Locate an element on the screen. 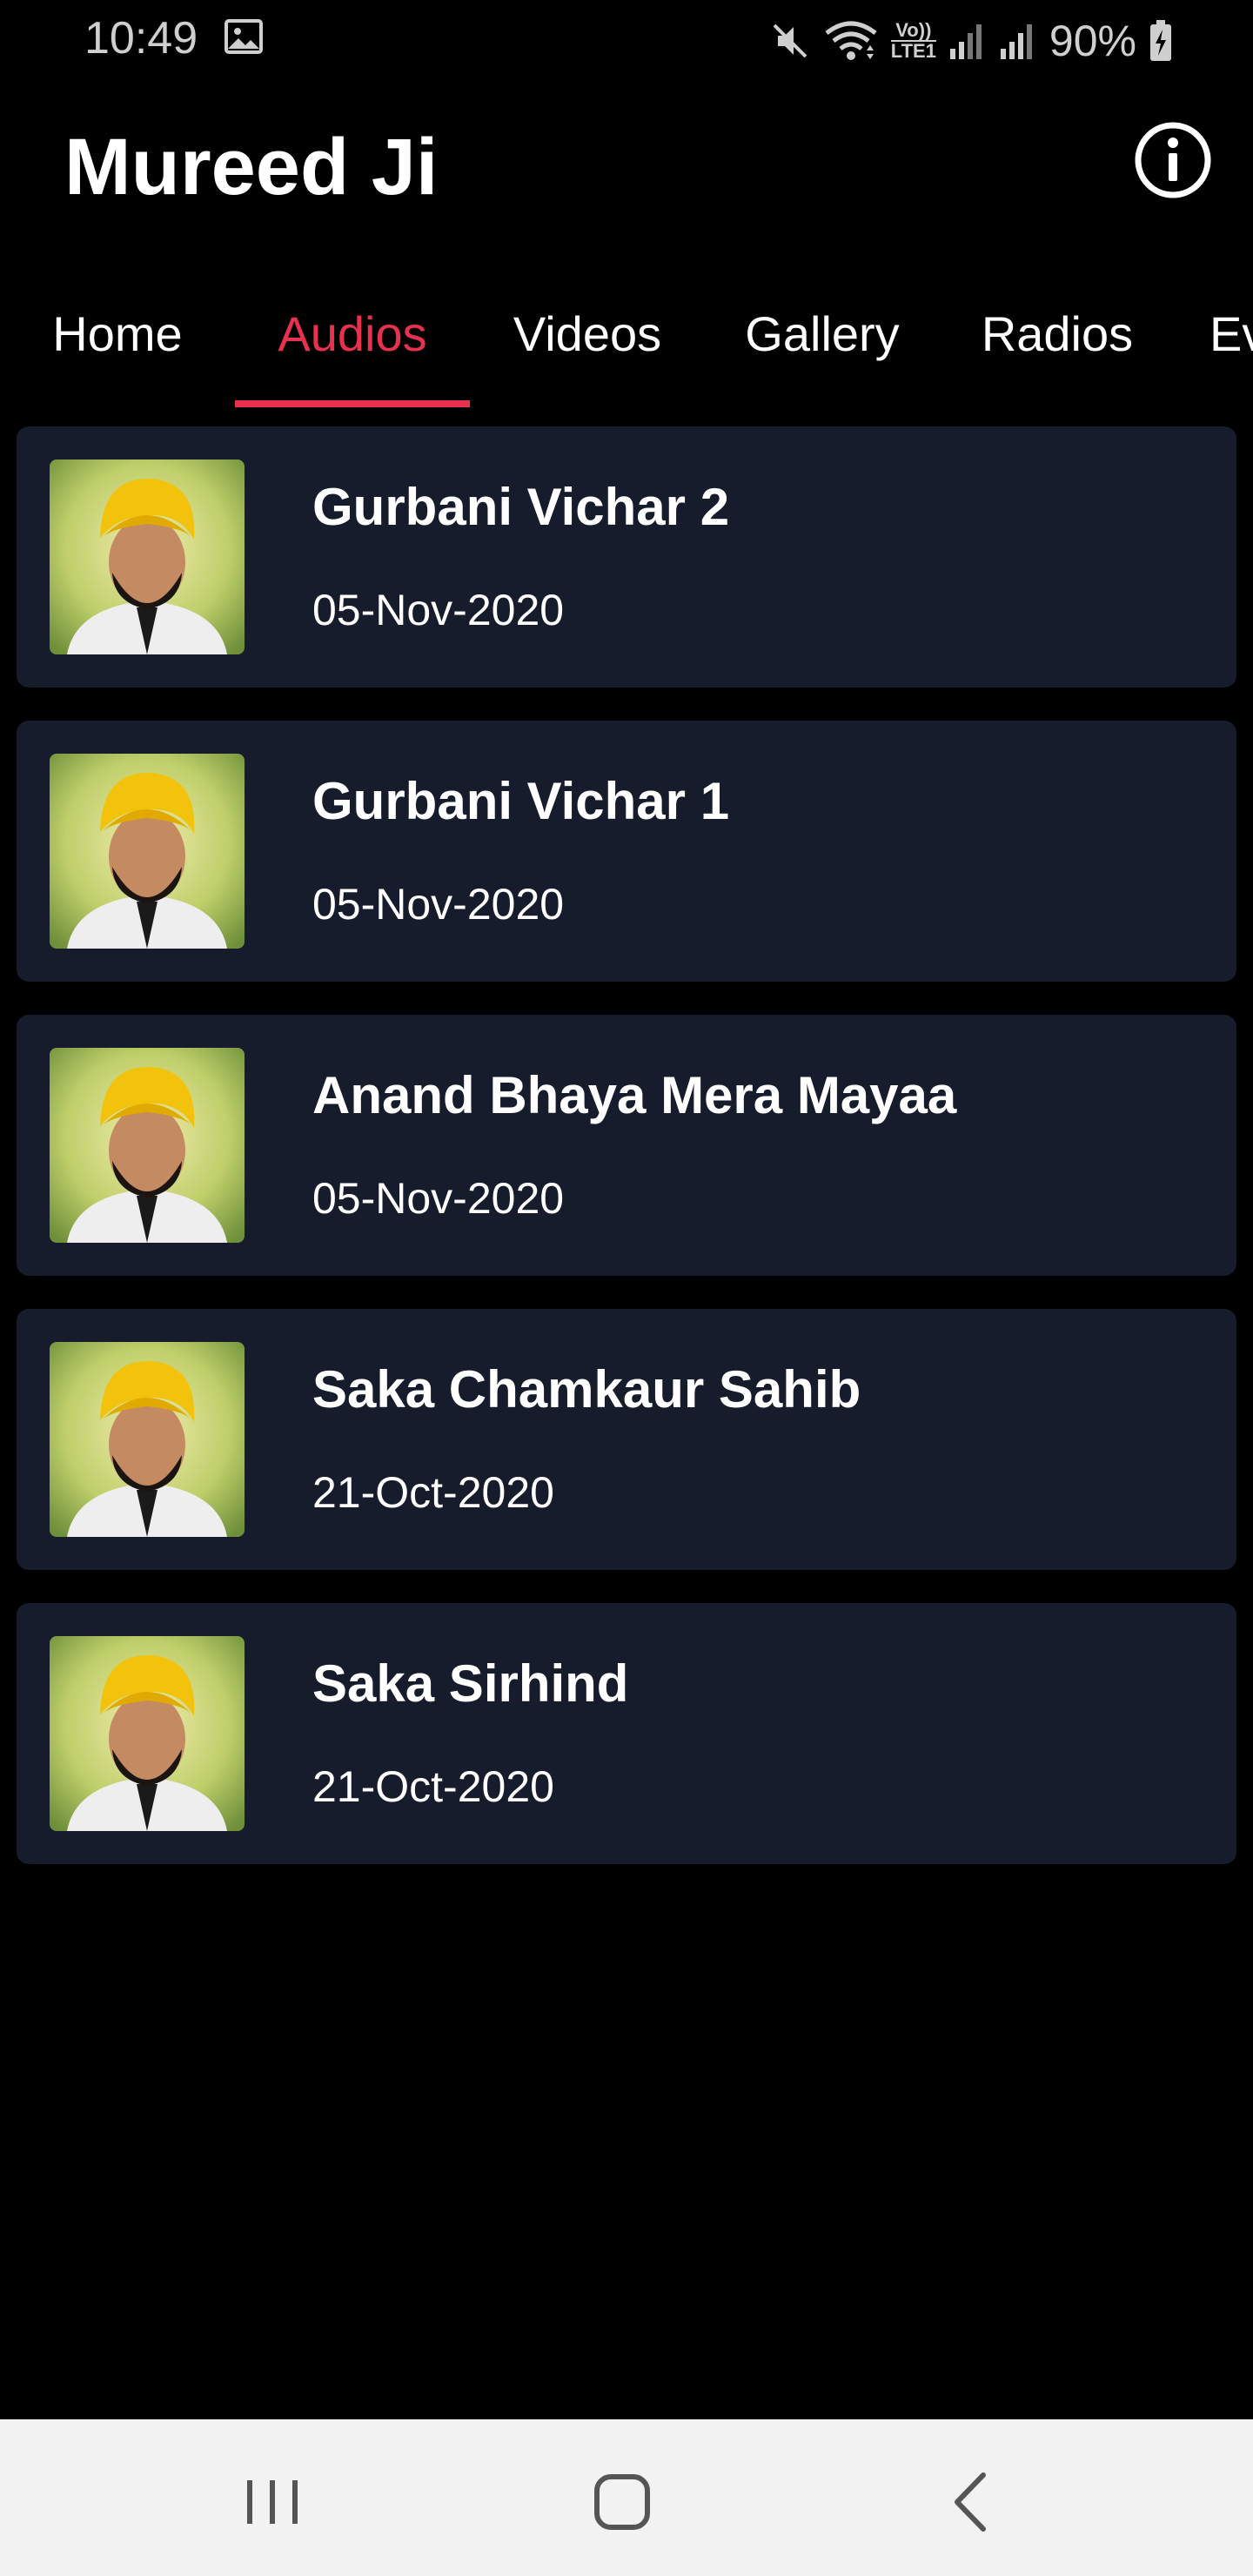 The height and width of the screenshot is (2576, 1253). volte-label: Vo)) is located at coordinates (913, 30).